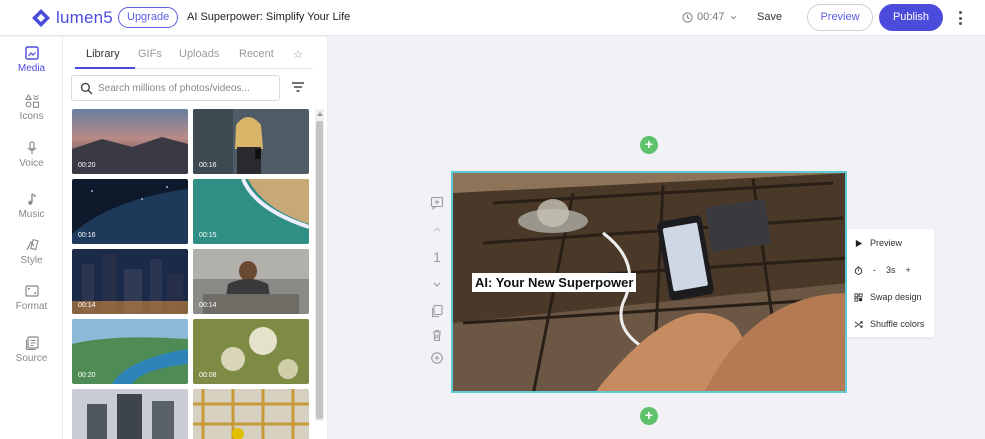  Describe the element at coordinates (32, 343) in the screenshot. I see `source-icon` at that location.